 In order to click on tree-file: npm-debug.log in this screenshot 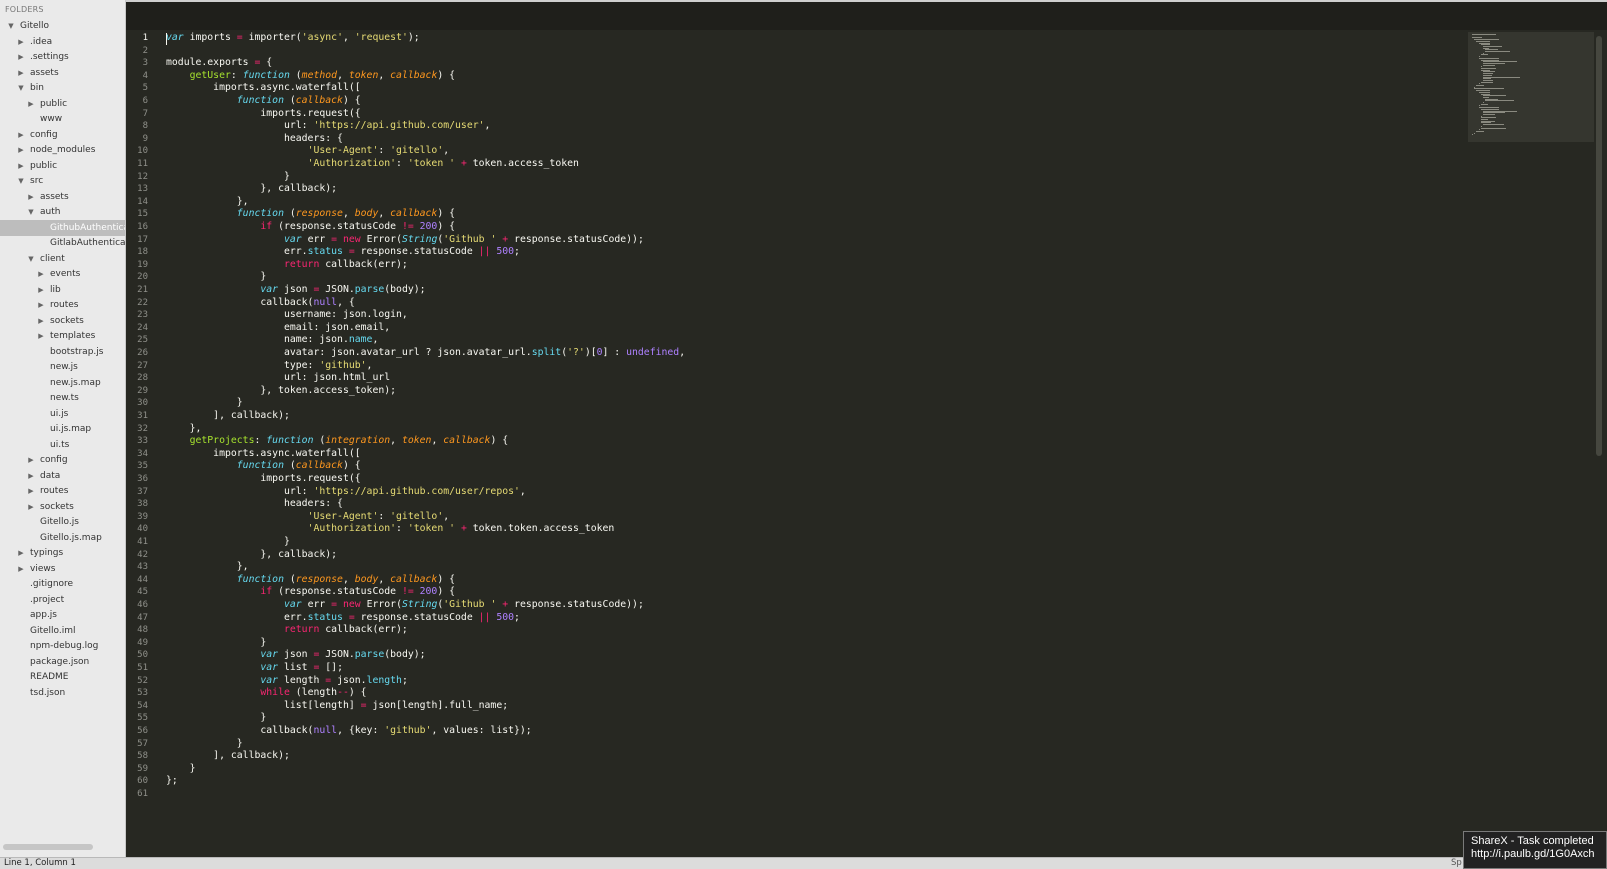, I will do `click(62, 646)`.